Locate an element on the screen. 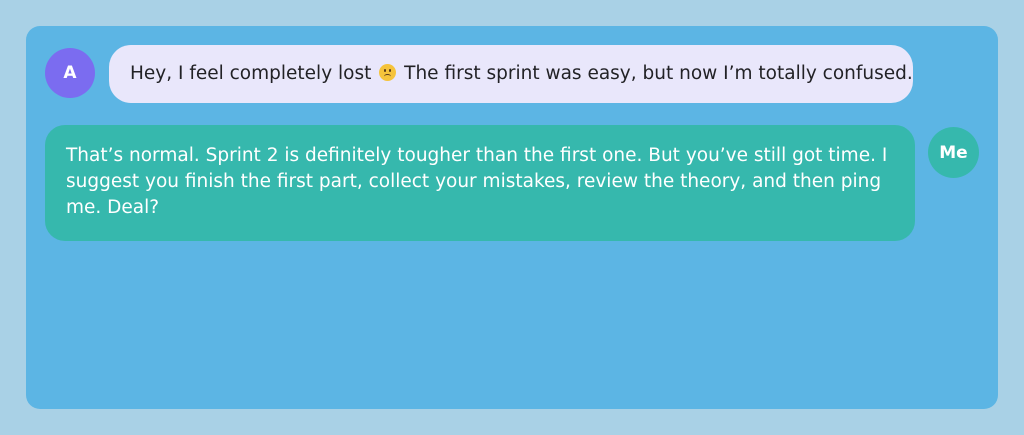  avatar-a: A is located at coordinates (70, 73).